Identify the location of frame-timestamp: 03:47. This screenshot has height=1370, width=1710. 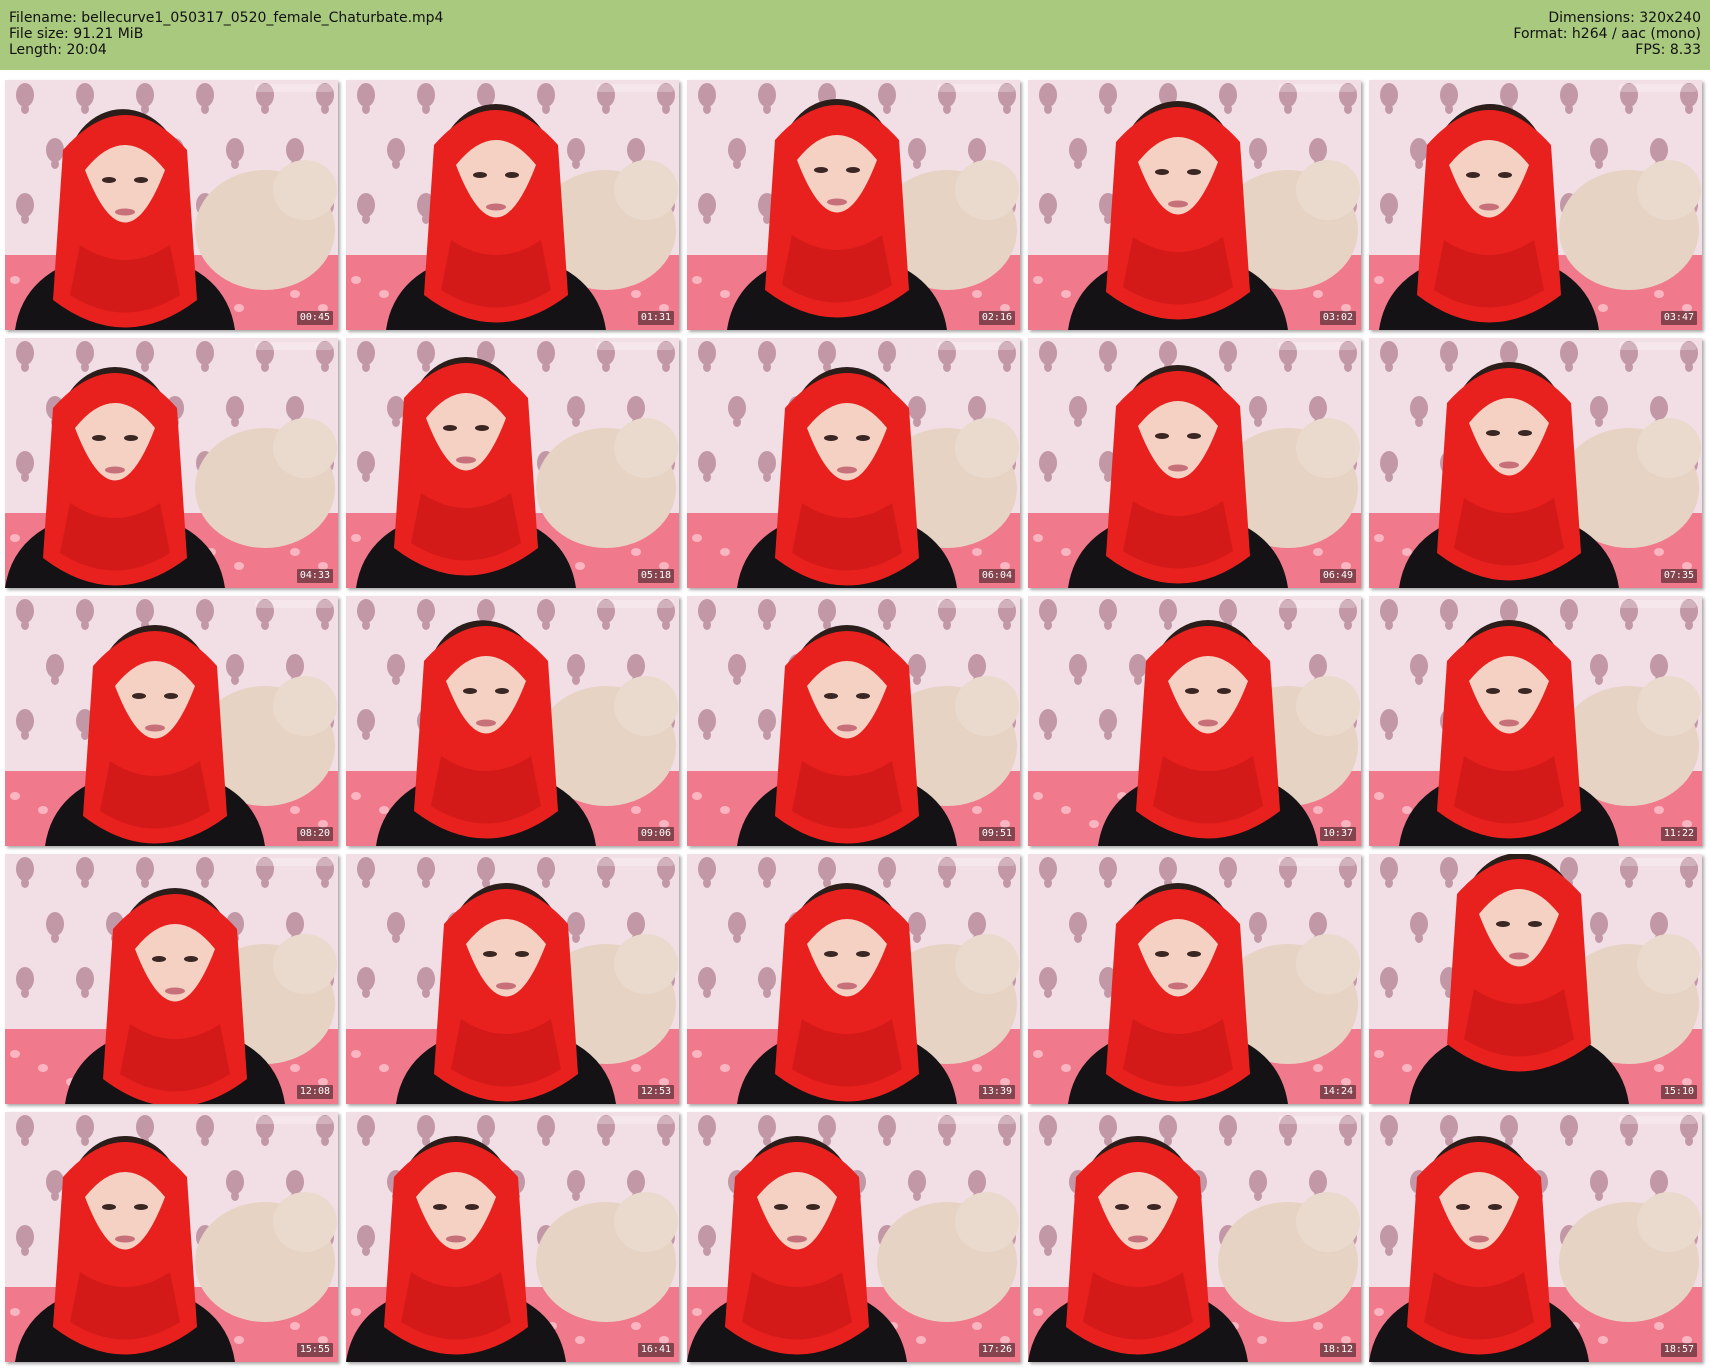
(1678, 318).